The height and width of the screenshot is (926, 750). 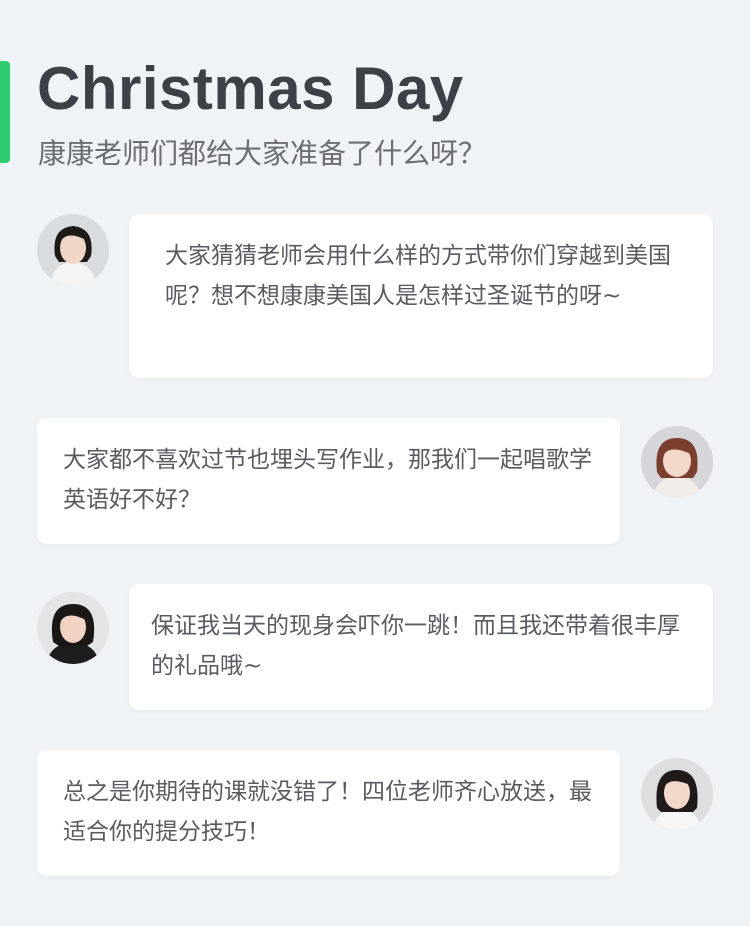 I want to click on page-subtitle: 康康老师们都给大家准备了什么呀？, so click(x=262, y=153).